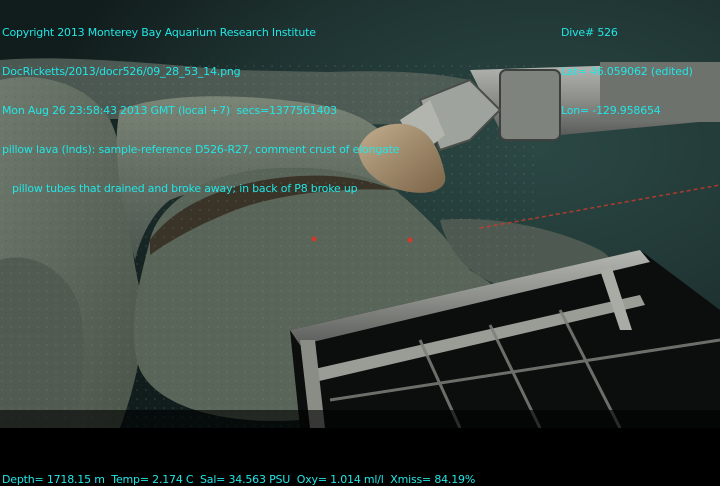 The height and width of the screenshot is (486, 720). Describe the element at coordinates (360, 419) in the screenshot. I see `frame-bottom-shadow` at that location.